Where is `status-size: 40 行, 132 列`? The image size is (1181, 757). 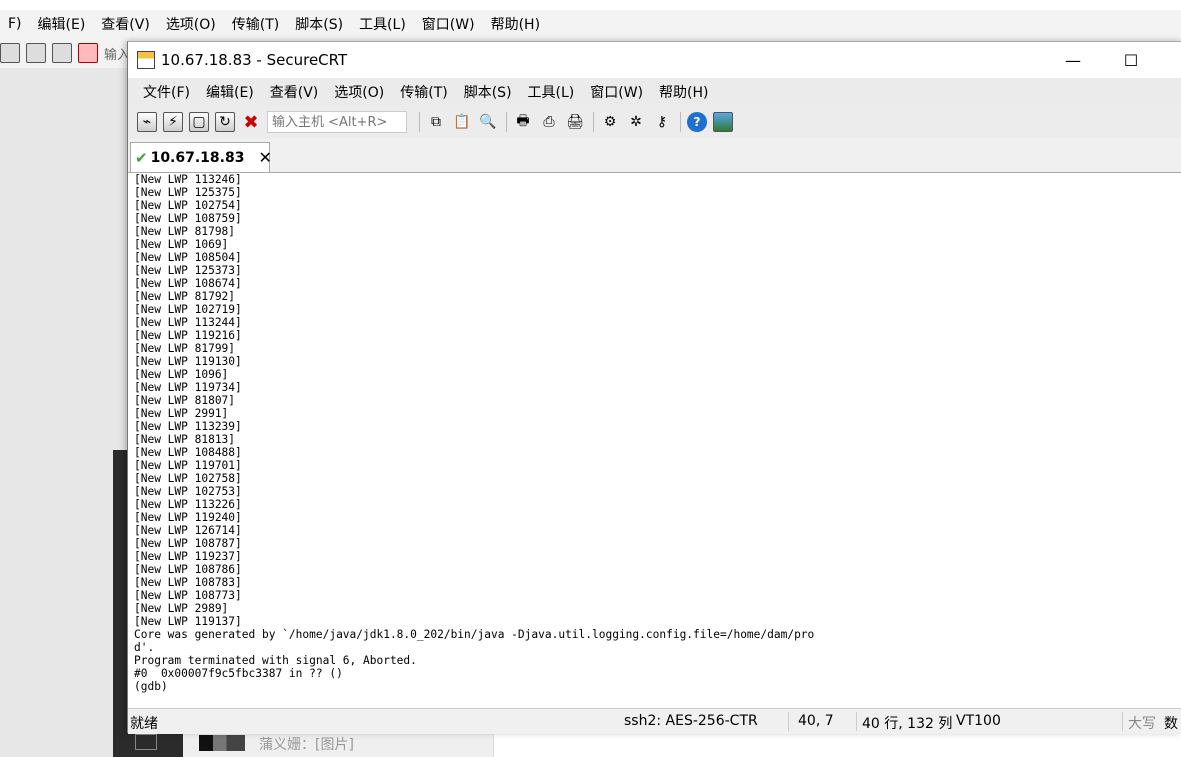
status-size: 40 行, 132 列 is located at coordinates (907, 724).